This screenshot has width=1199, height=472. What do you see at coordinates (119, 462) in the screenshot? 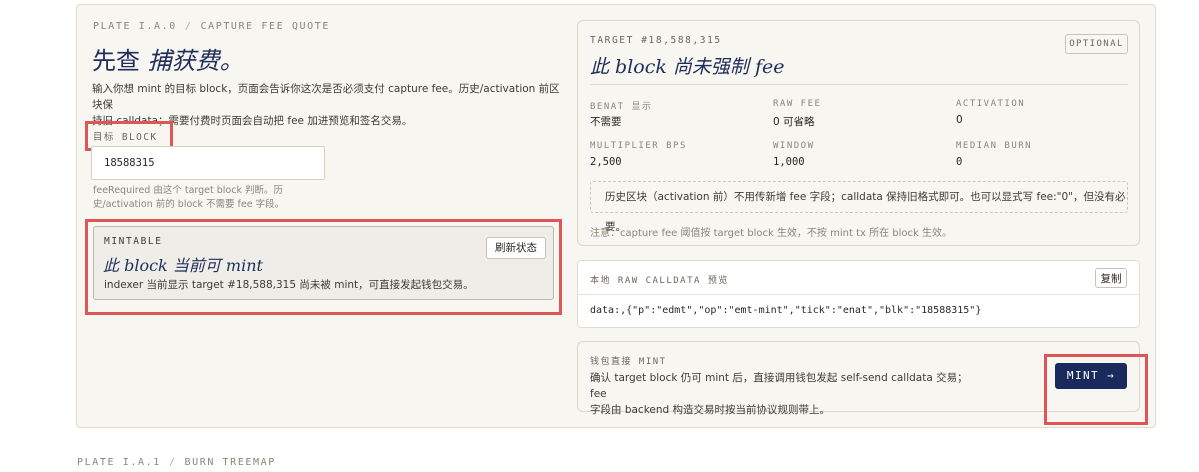
I see `next-plate: PLATE I.A.1` at bounding box center [119, 462].